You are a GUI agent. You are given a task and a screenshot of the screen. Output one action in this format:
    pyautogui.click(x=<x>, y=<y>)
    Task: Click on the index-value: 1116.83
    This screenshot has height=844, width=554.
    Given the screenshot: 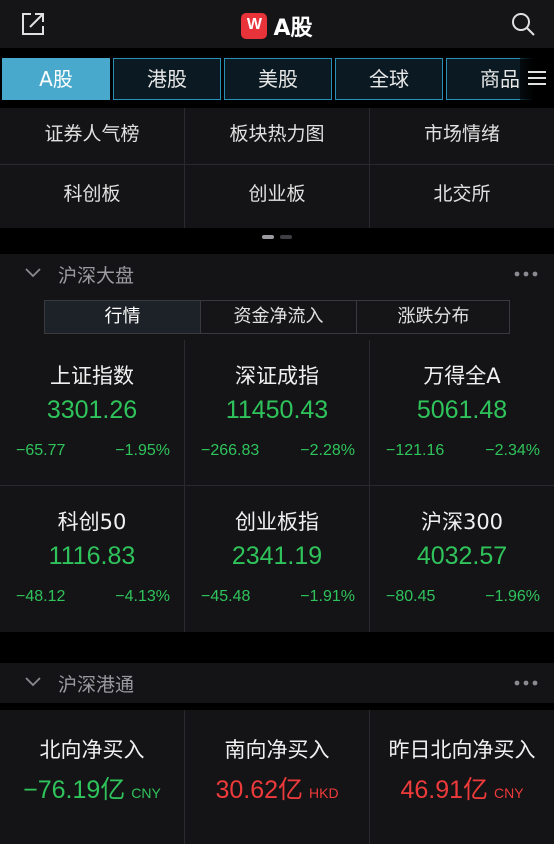 What is the action you would take?
    pyautogui.click(x=92, y=556)
    